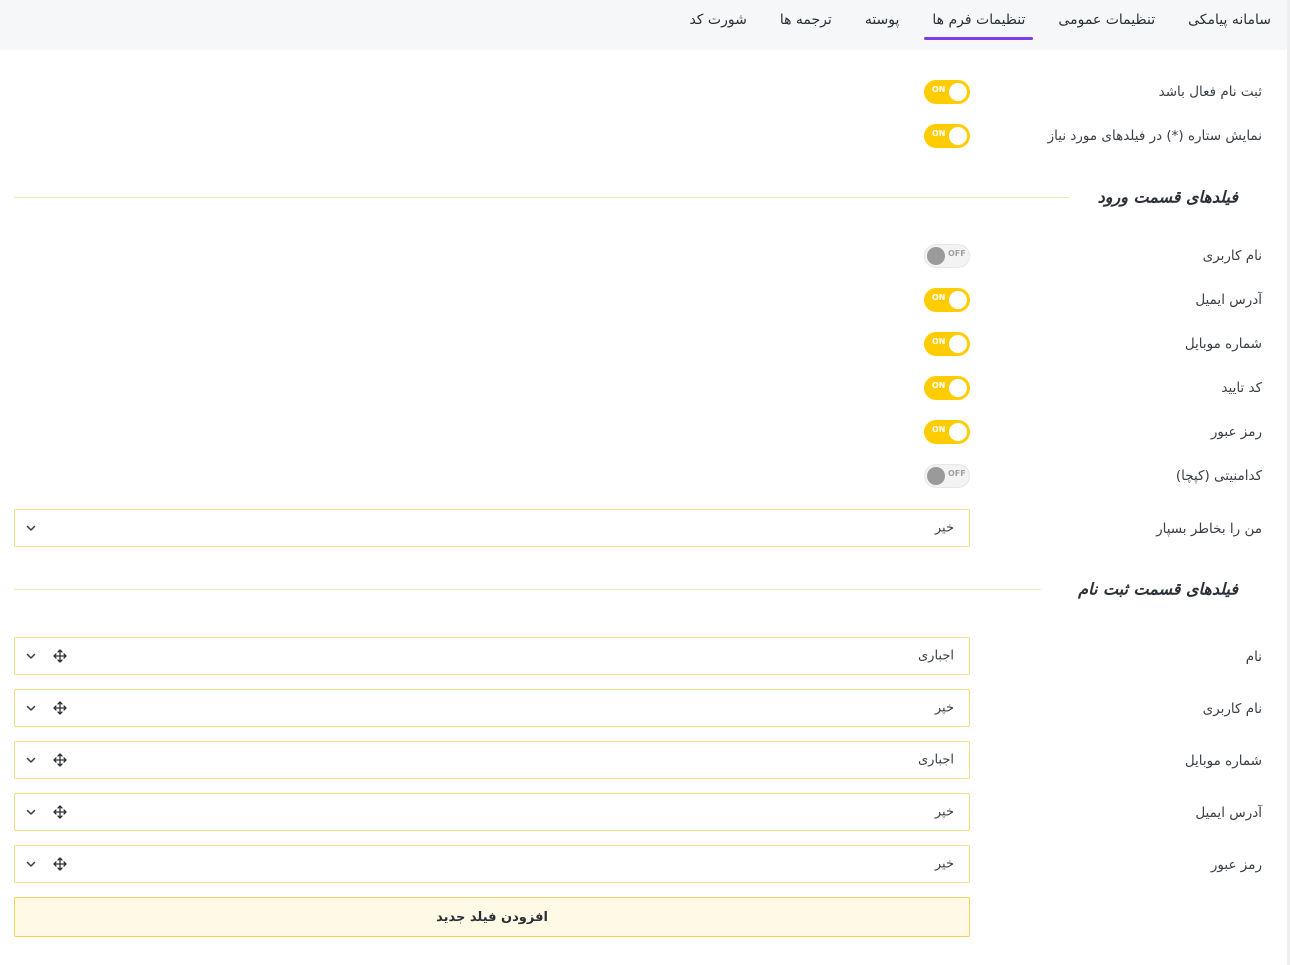 This screenshot has height=965, width=1290. I want to click on tab-general-settings: تنظیمات عمومی, so click(1106, 25).